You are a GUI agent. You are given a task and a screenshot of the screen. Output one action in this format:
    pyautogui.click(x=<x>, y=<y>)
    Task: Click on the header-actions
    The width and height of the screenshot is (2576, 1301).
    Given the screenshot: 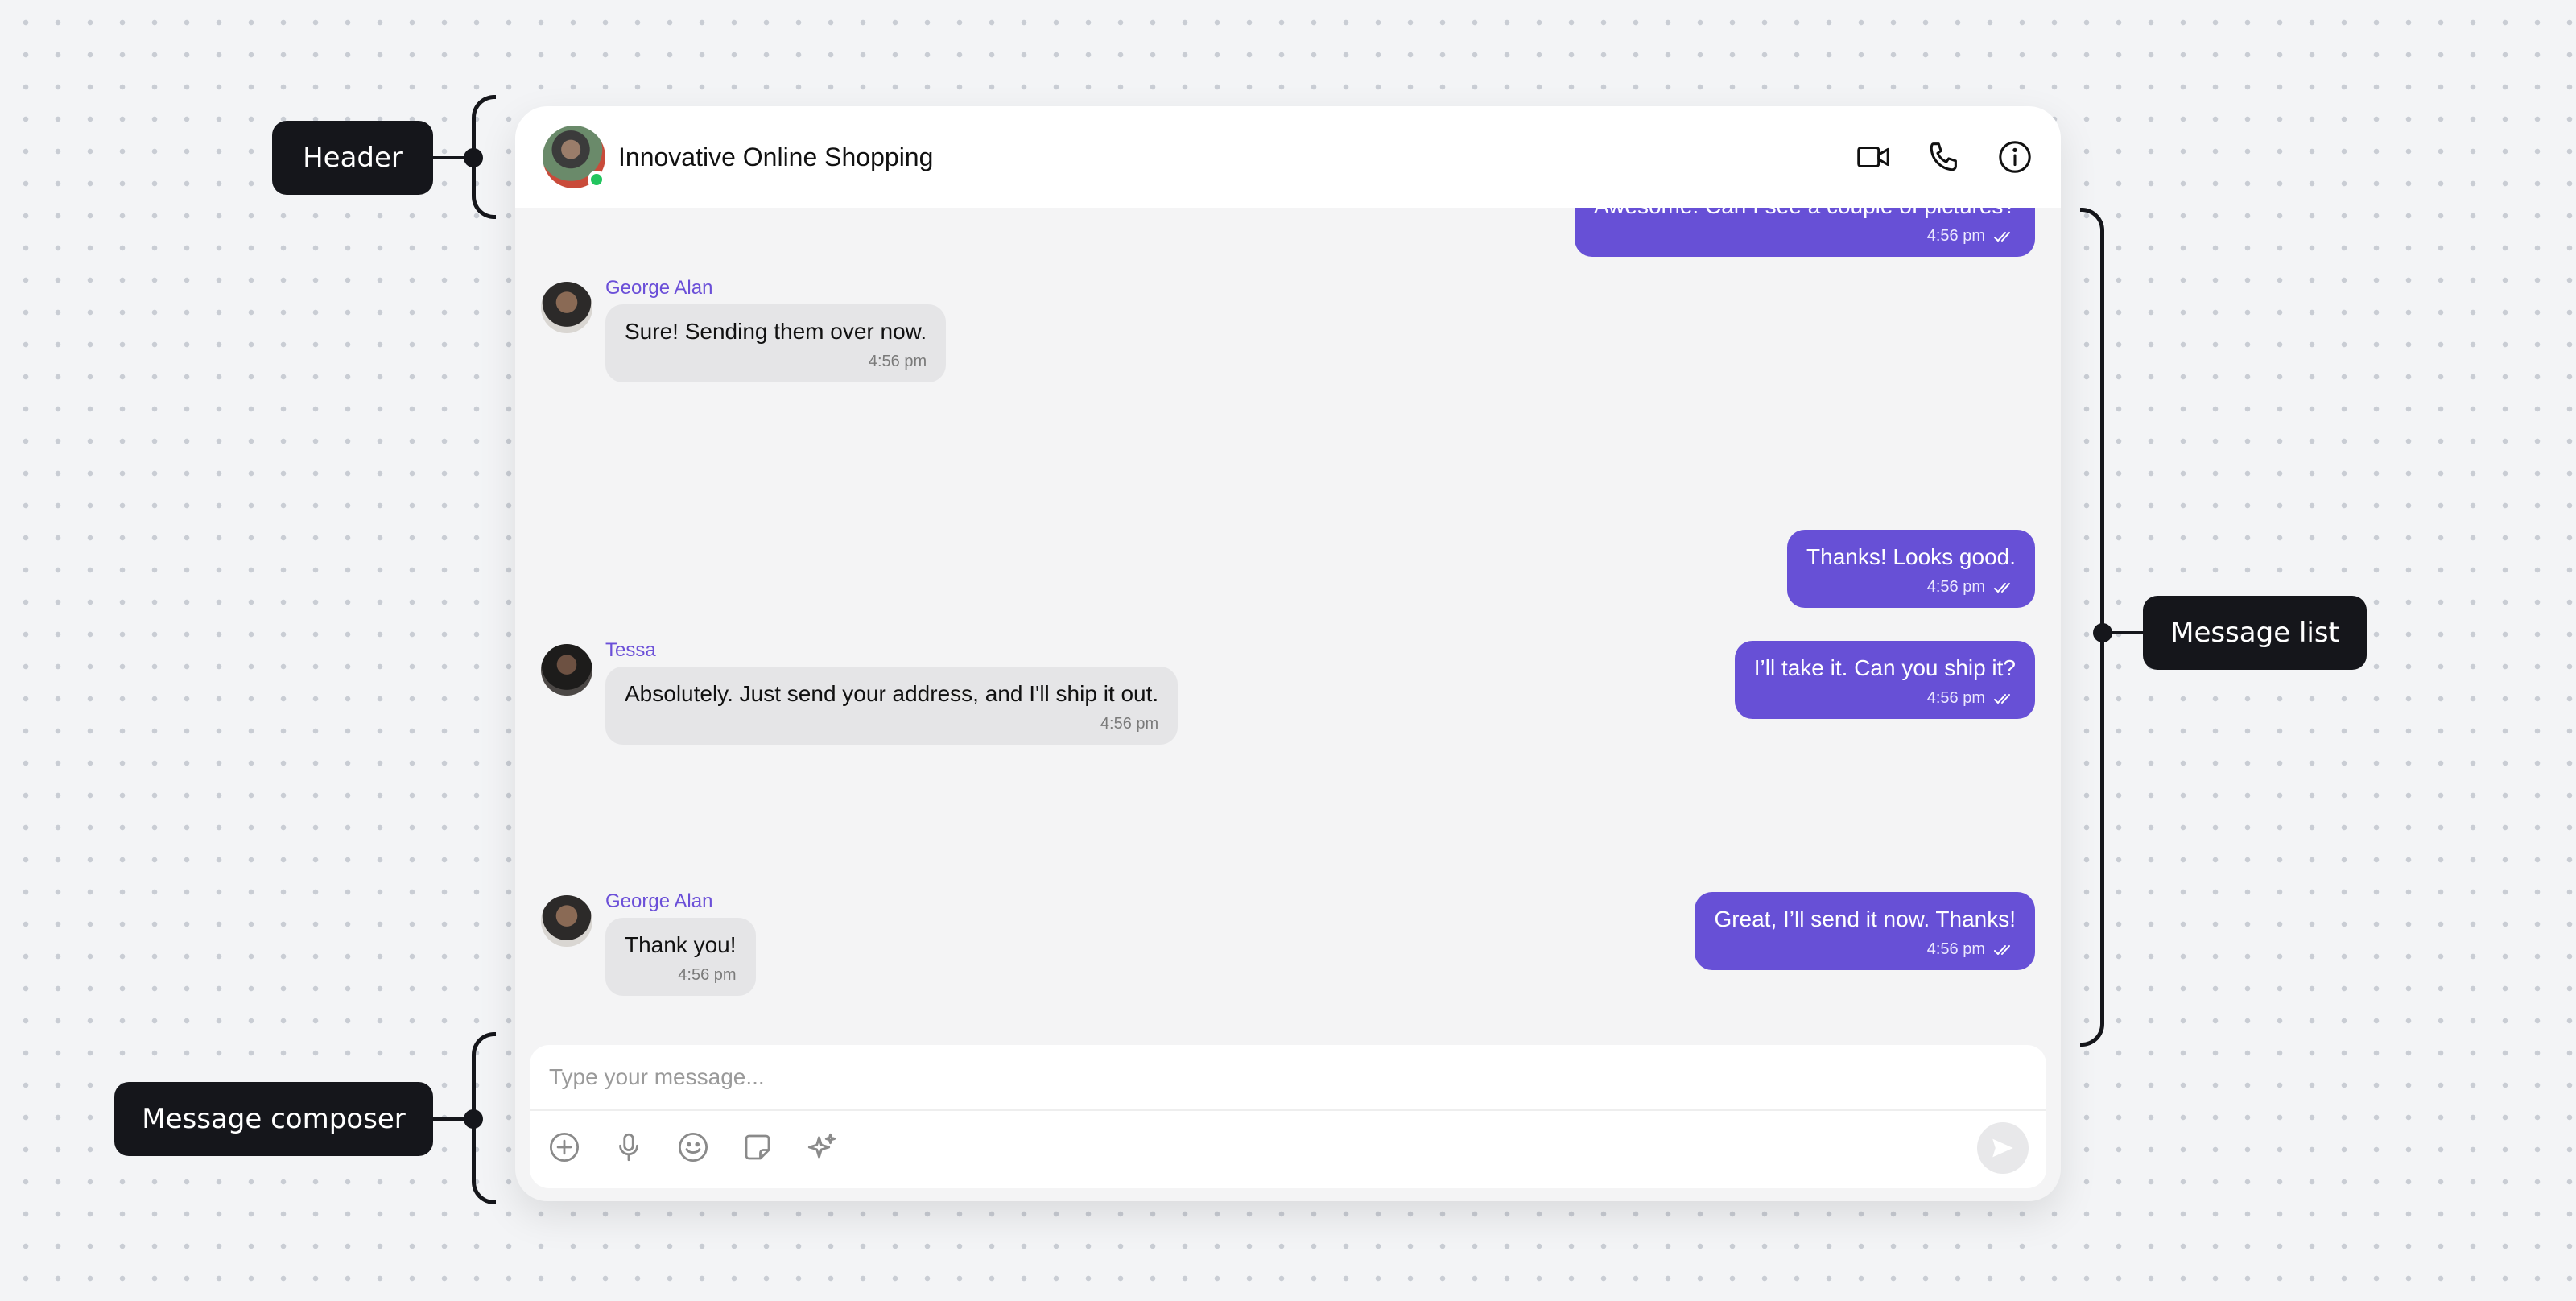 What is the action you would take?
    pyautogui.click(x=1944, y=157)
    